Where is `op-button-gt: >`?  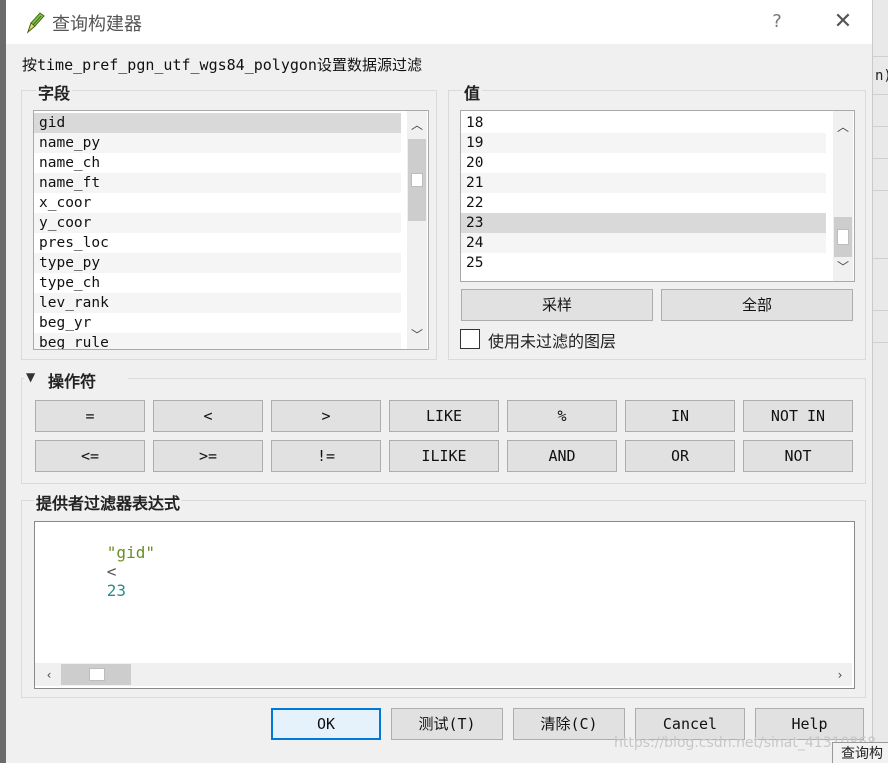
op-button-gt: > is located at coordinates (326, 416).